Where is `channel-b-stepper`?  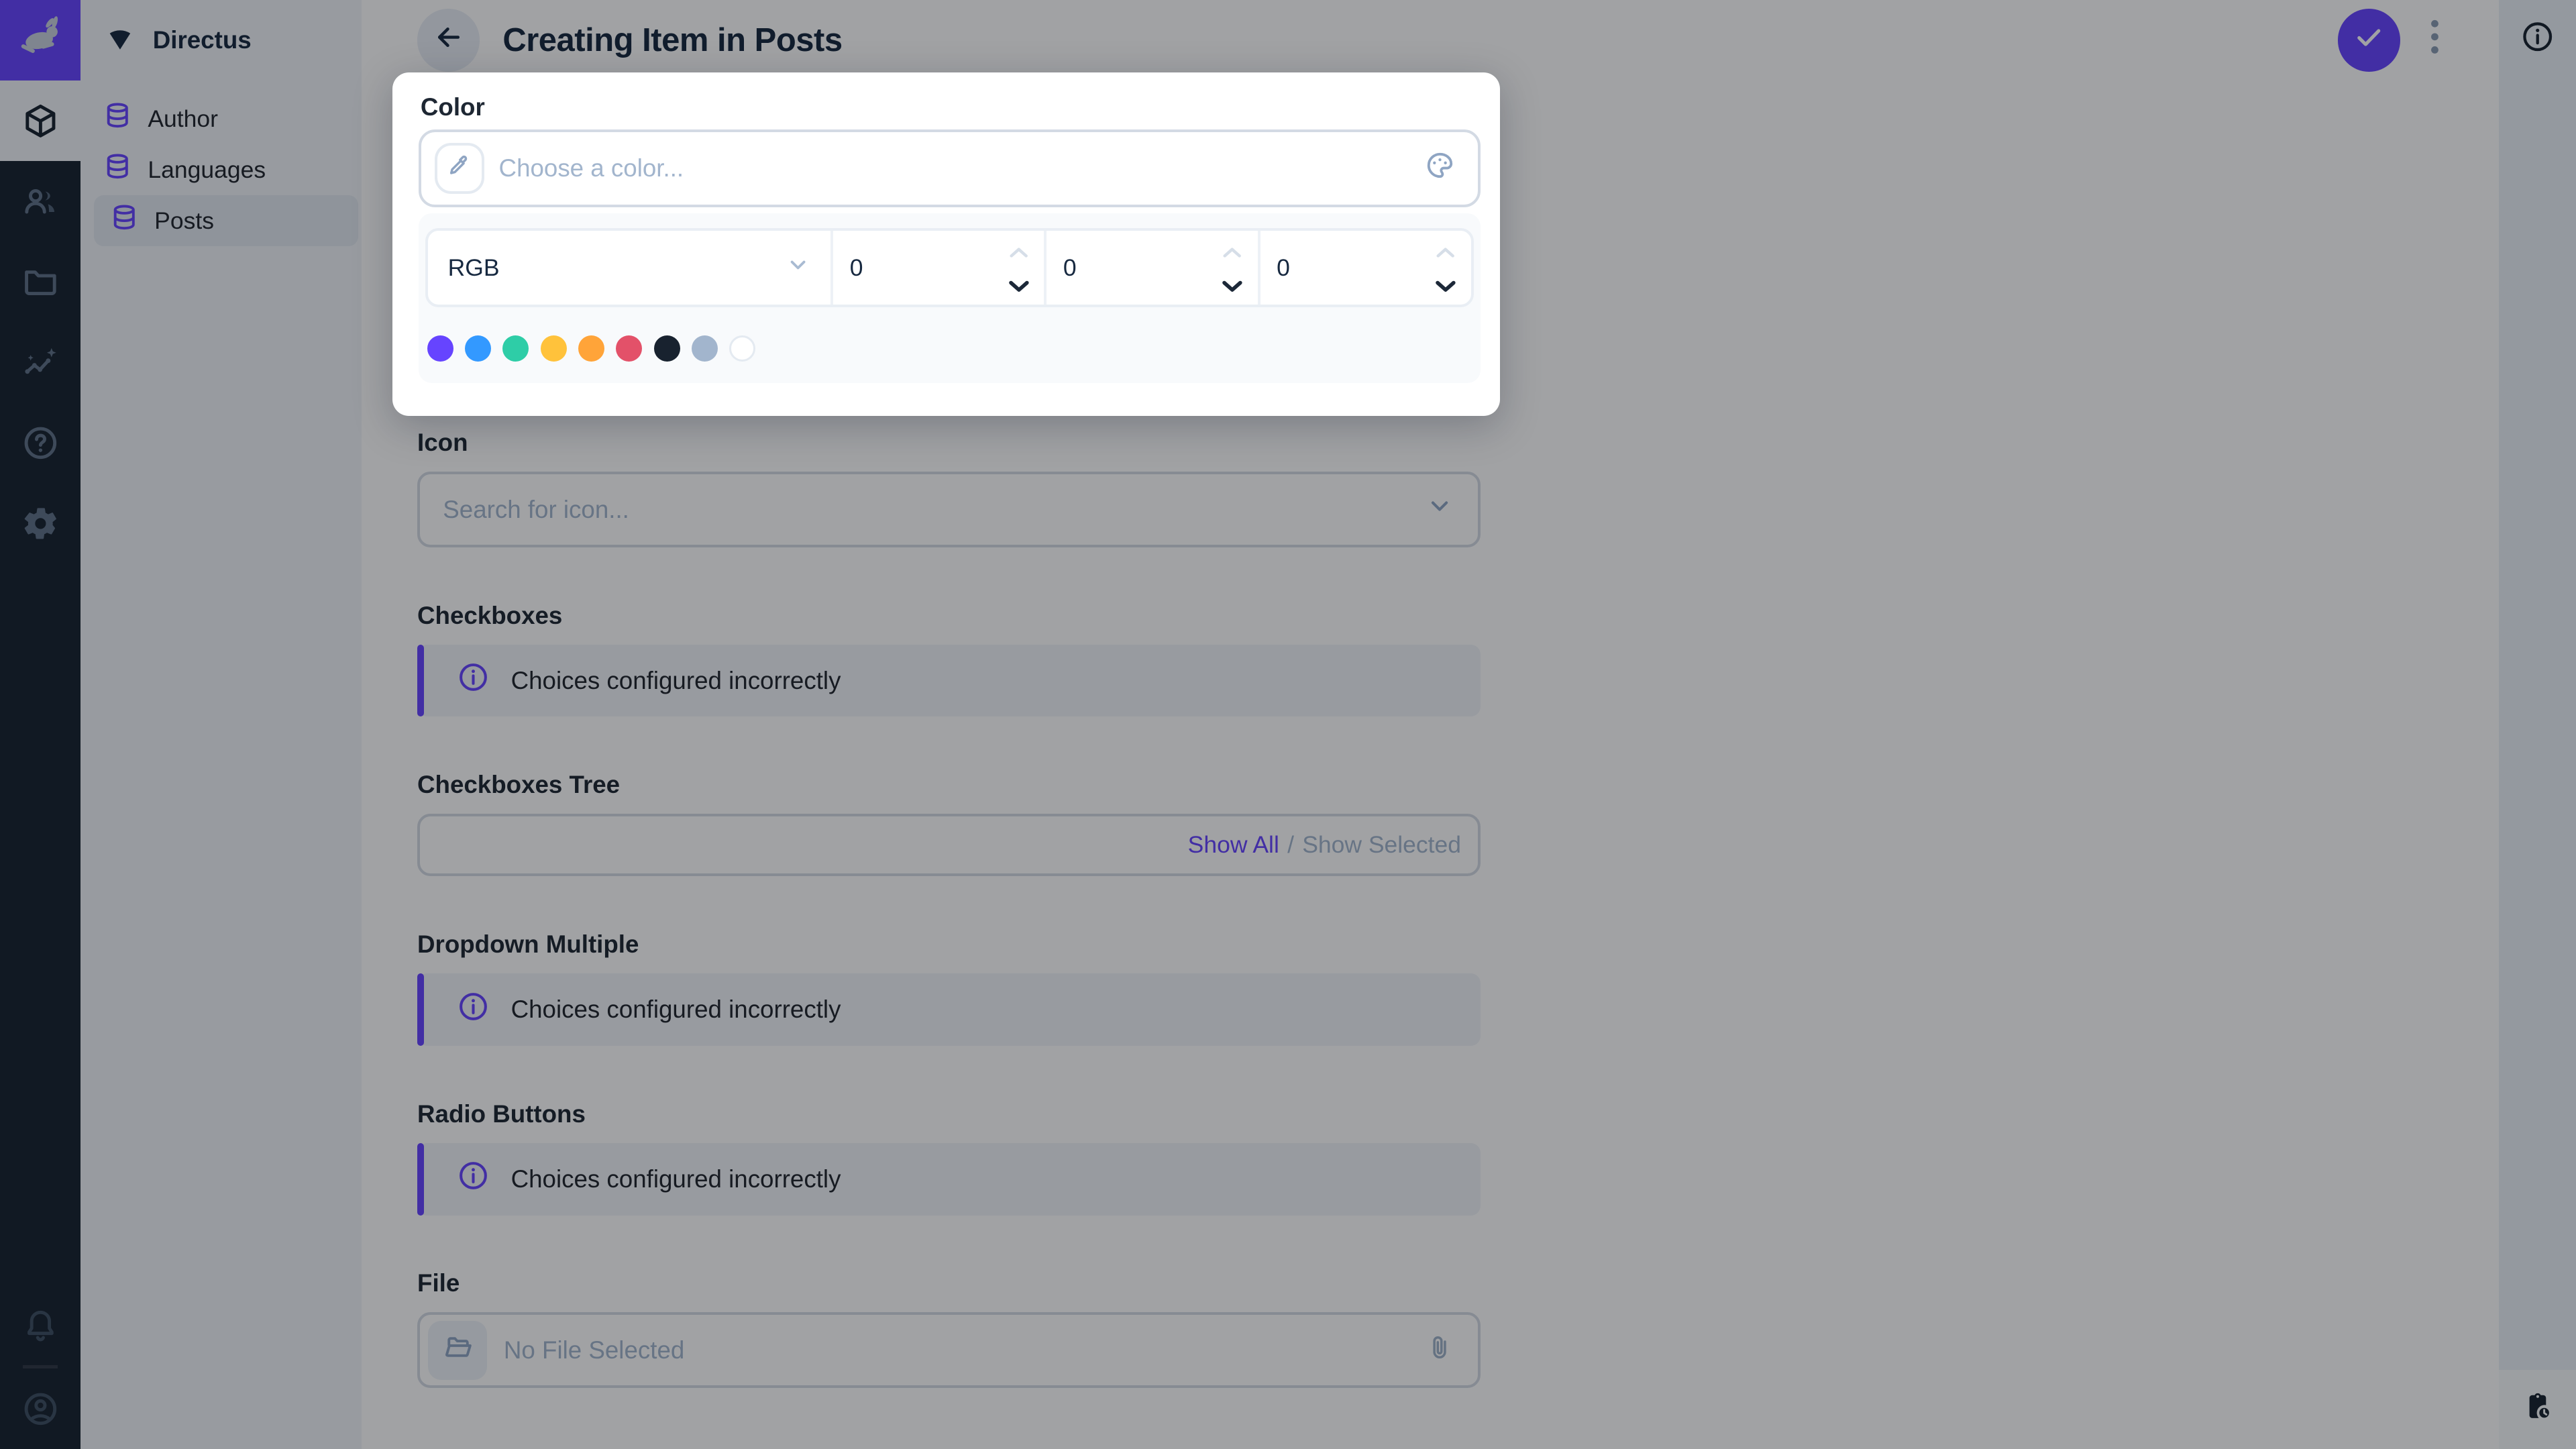
channel-b-stepper is located at coordinates (1364, 268).